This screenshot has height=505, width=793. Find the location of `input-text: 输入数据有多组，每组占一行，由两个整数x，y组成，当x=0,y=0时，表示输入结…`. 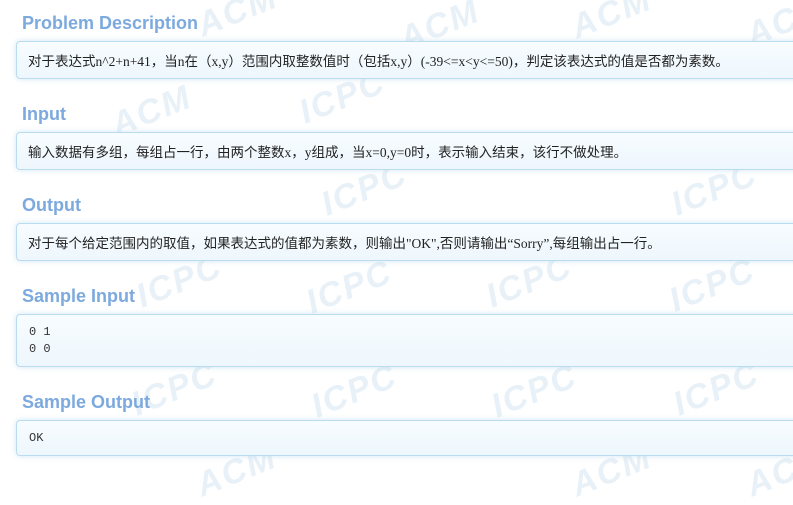

input-text: 输入数据有多组，每组占一行，由两个整数x，y组成，当x=0,y=0时，表示输入结… is located at coordinates (328, 152).